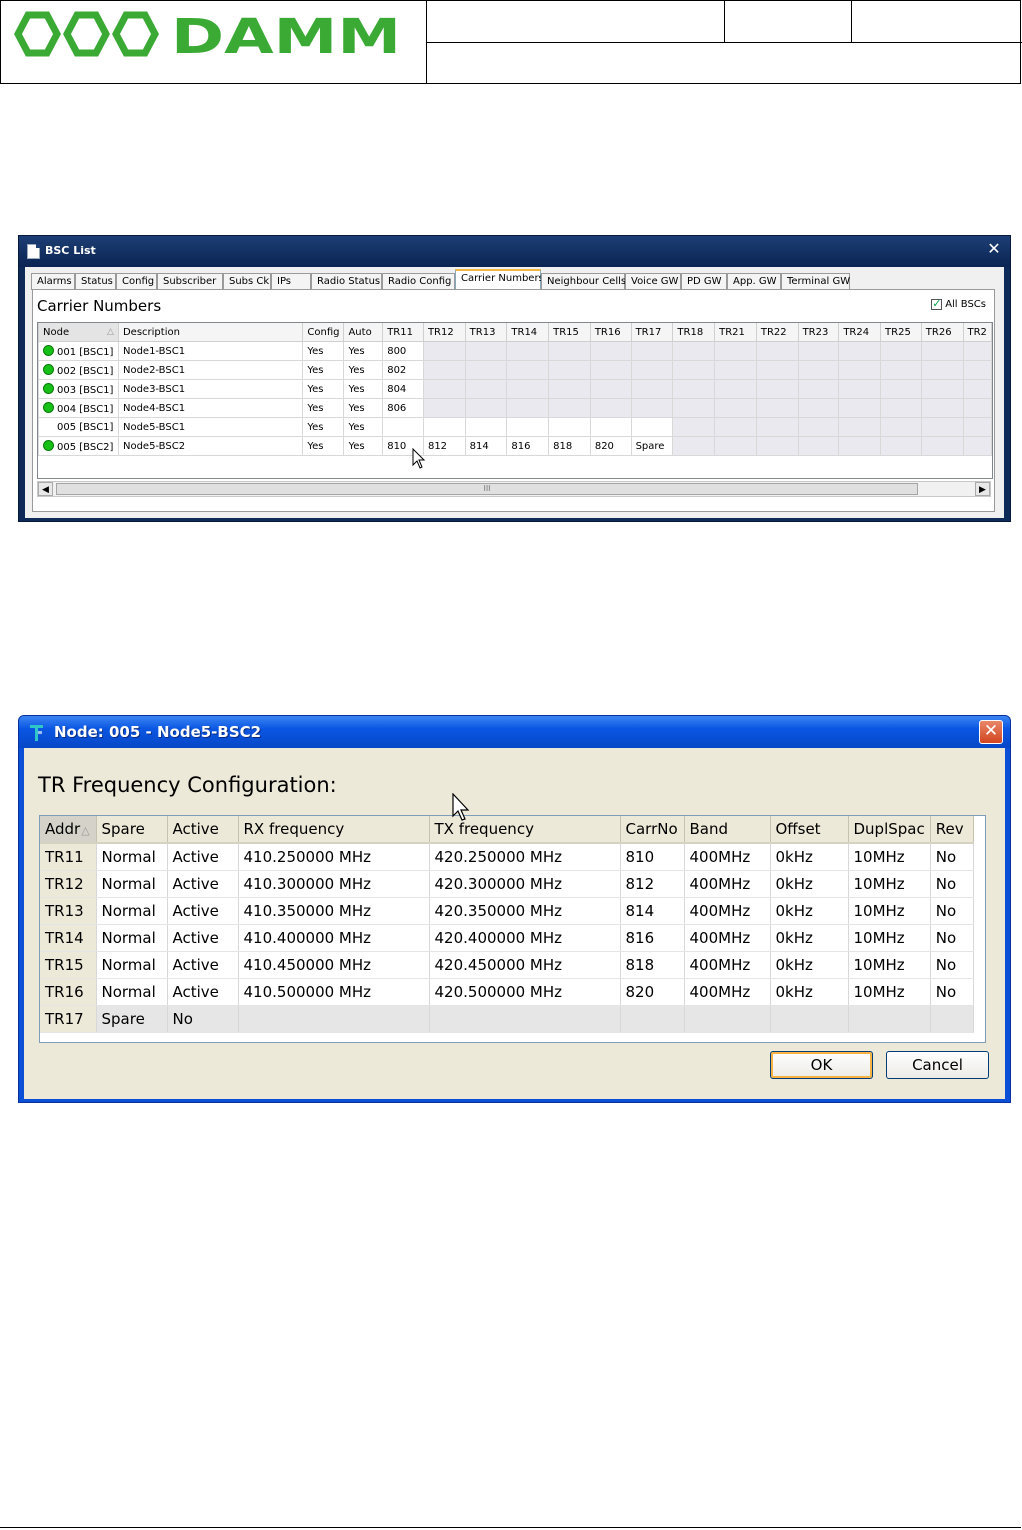  I want to click on carrier-cell: 806, so click(403, 408).